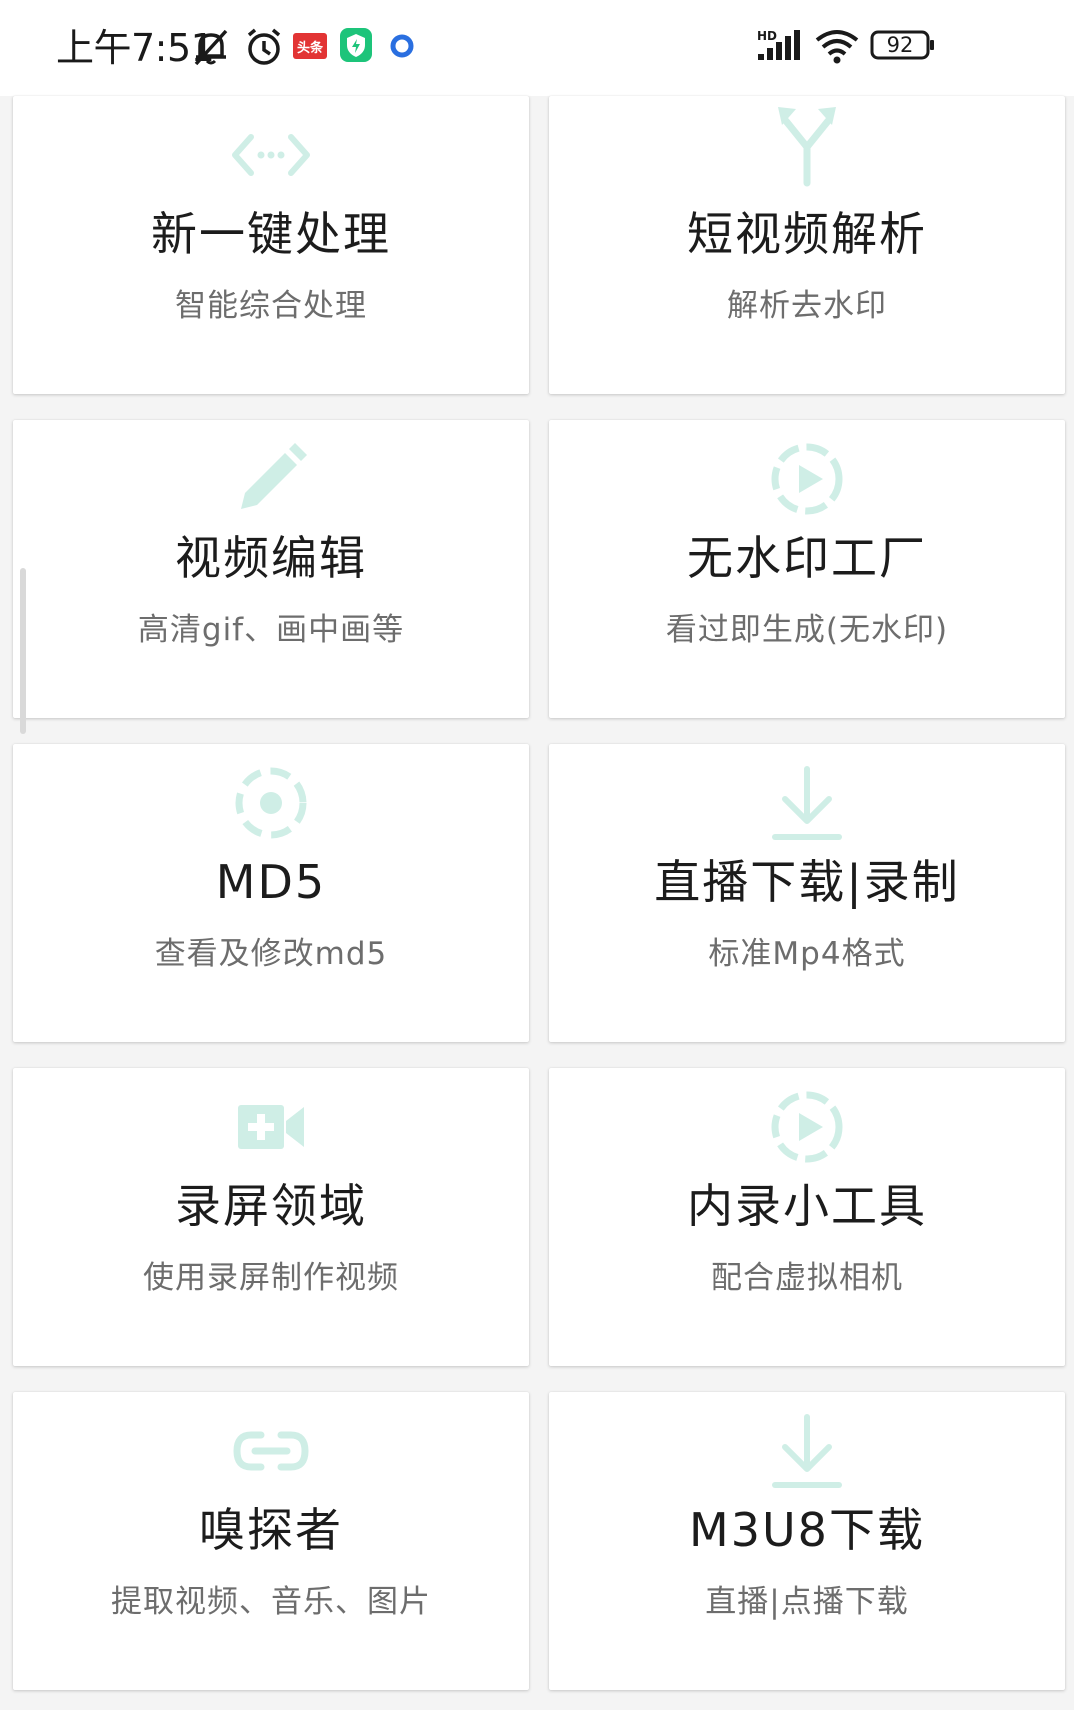 The image size is (1074, 1710). I want to click on card-sniffer: 嗅探者 提取视频、音乐、图片, so click(271, 1541).